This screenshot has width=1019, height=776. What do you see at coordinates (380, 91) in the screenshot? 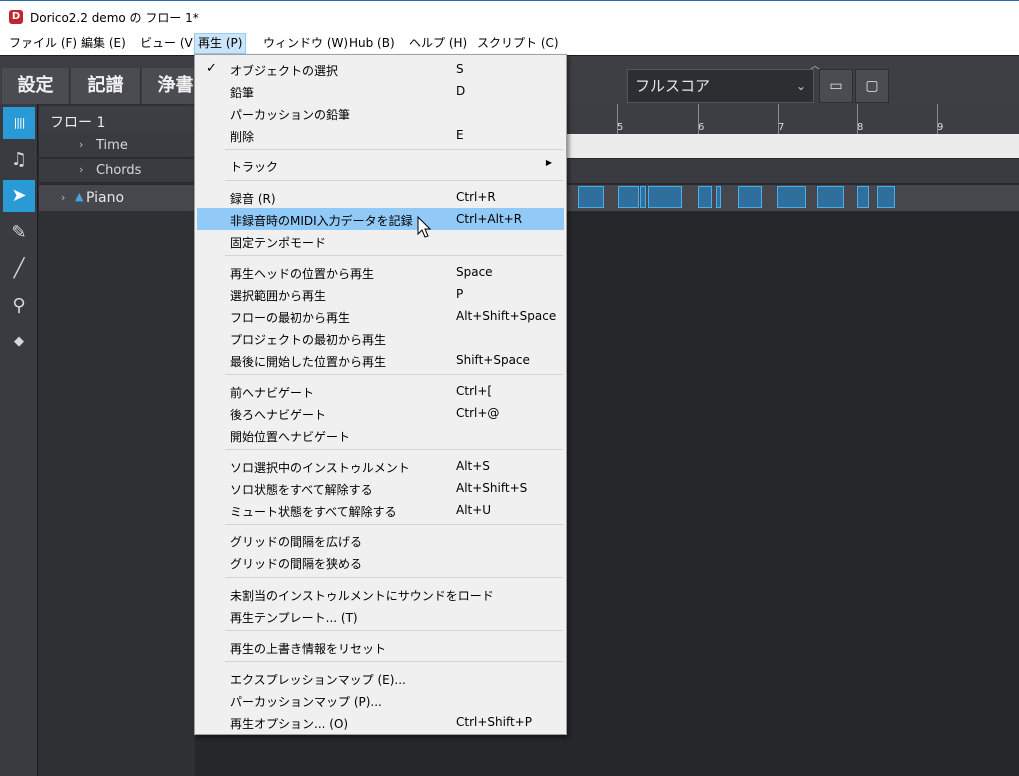
I see `menu-item-pencil: 鉛筆 D` at bounding box center [380, 91].